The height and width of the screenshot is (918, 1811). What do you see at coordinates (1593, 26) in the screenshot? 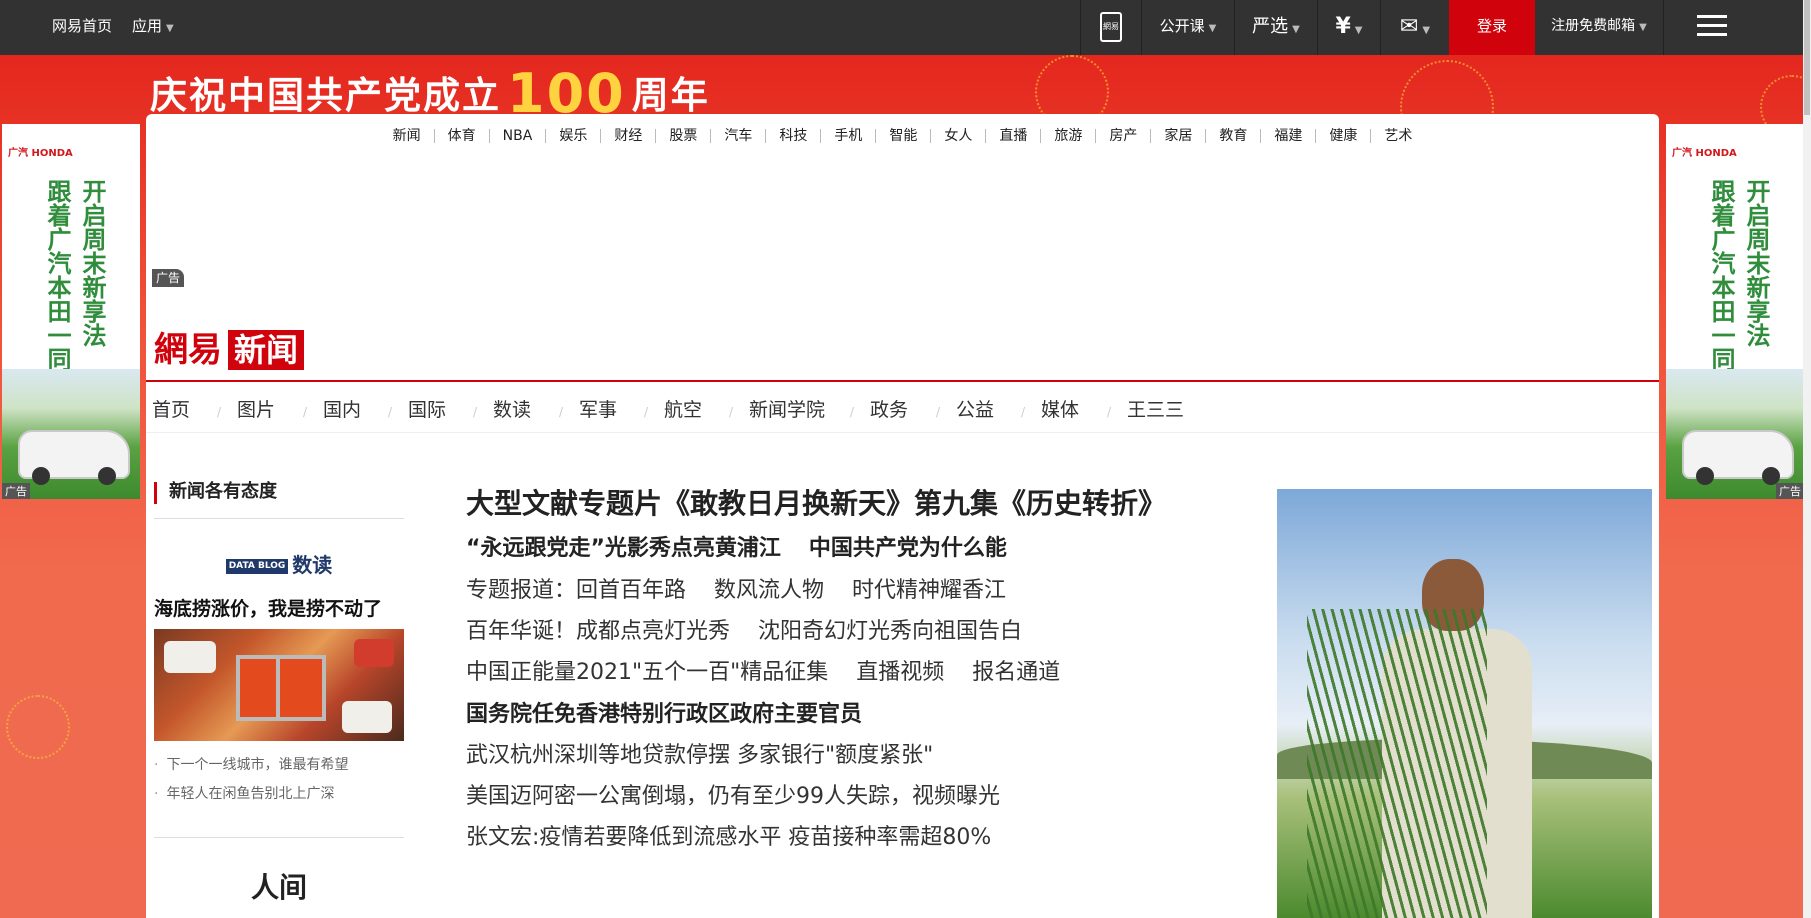
I see `register-label: 注册免费邮箱` at bounding box center [1593, 26].